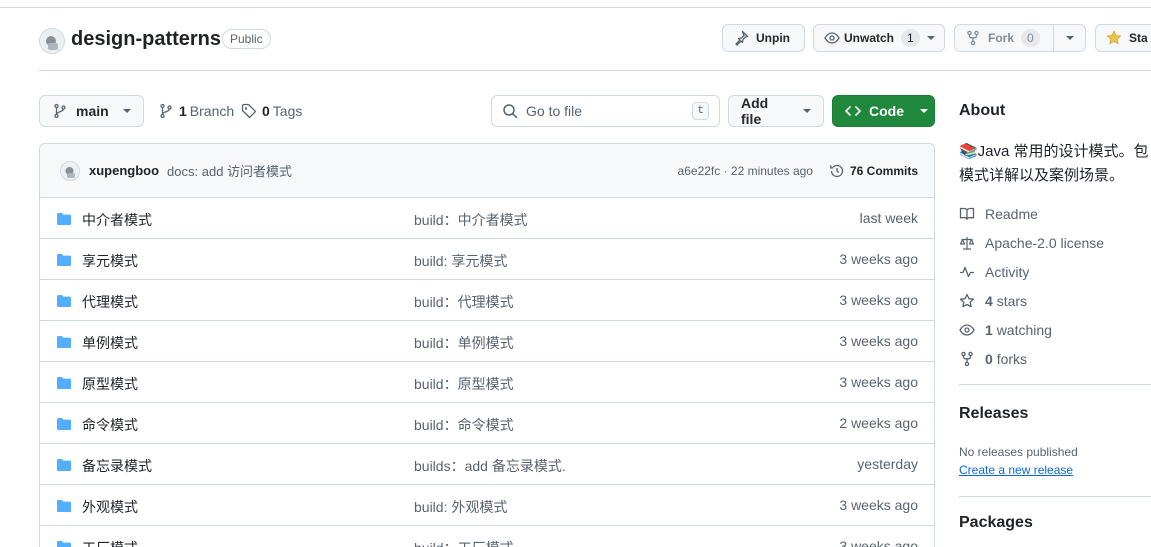 This screenshot has width=1151, height=547. I want to click on branches-label: Branch, so click(212, 111).